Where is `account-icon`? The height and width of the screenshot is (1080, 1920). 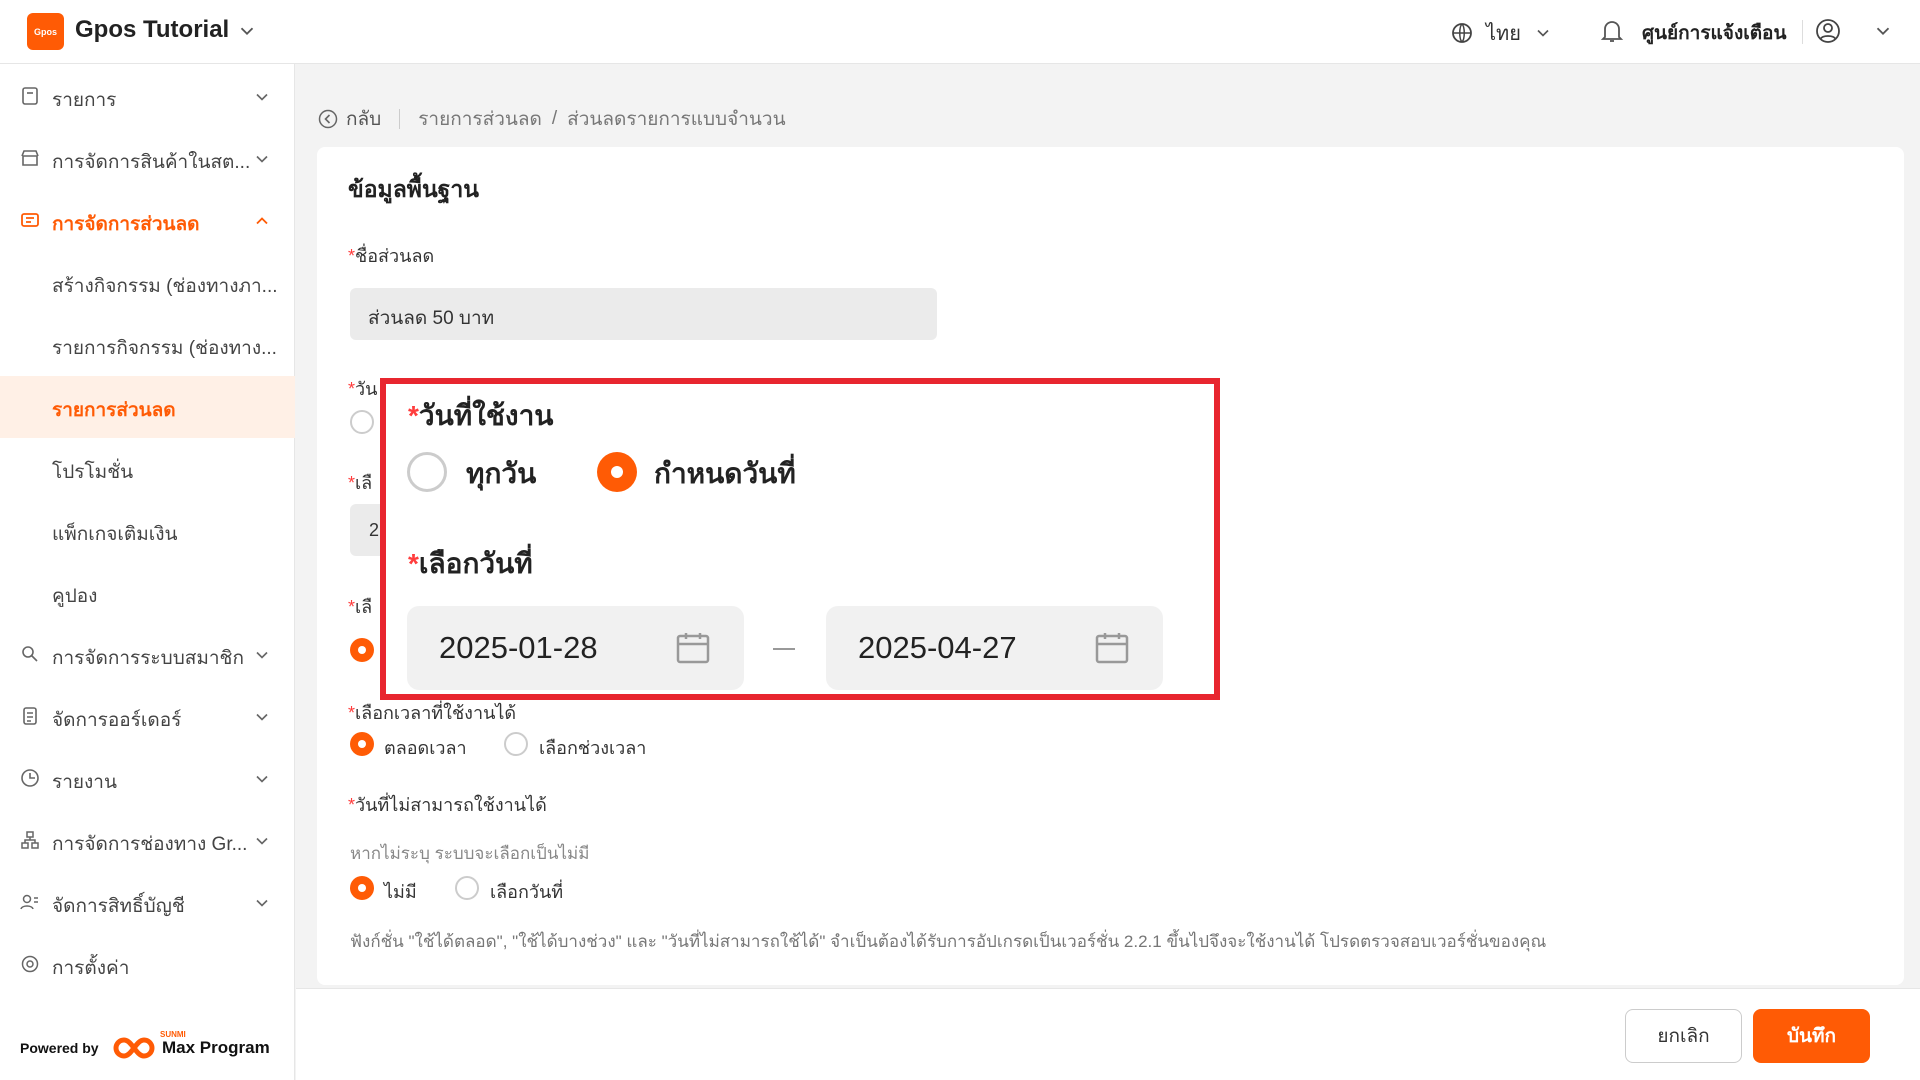
account-icon is located at coordinates (29, 902).